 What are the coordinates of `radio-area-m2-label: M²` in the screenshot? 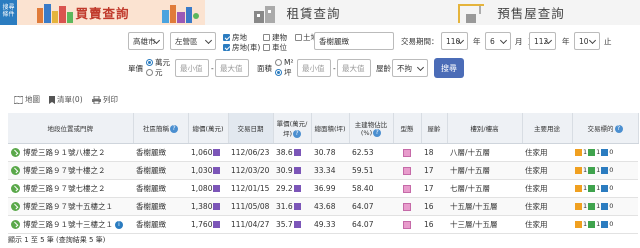 It's located at (289, 62).